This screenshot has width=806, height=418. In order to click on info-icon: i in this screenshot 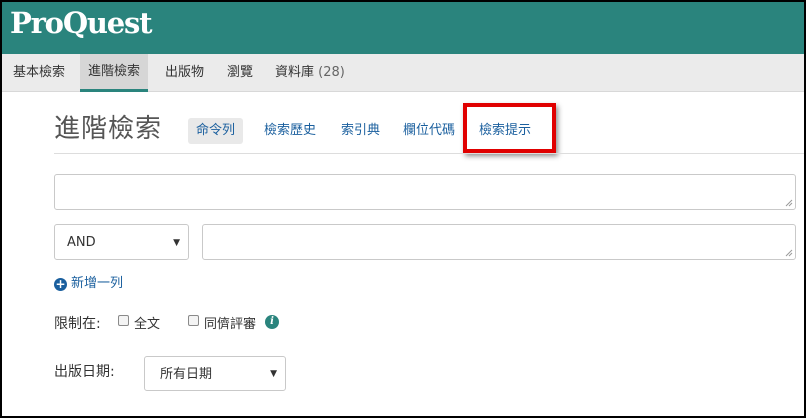, I will do `click(272, 322)`.